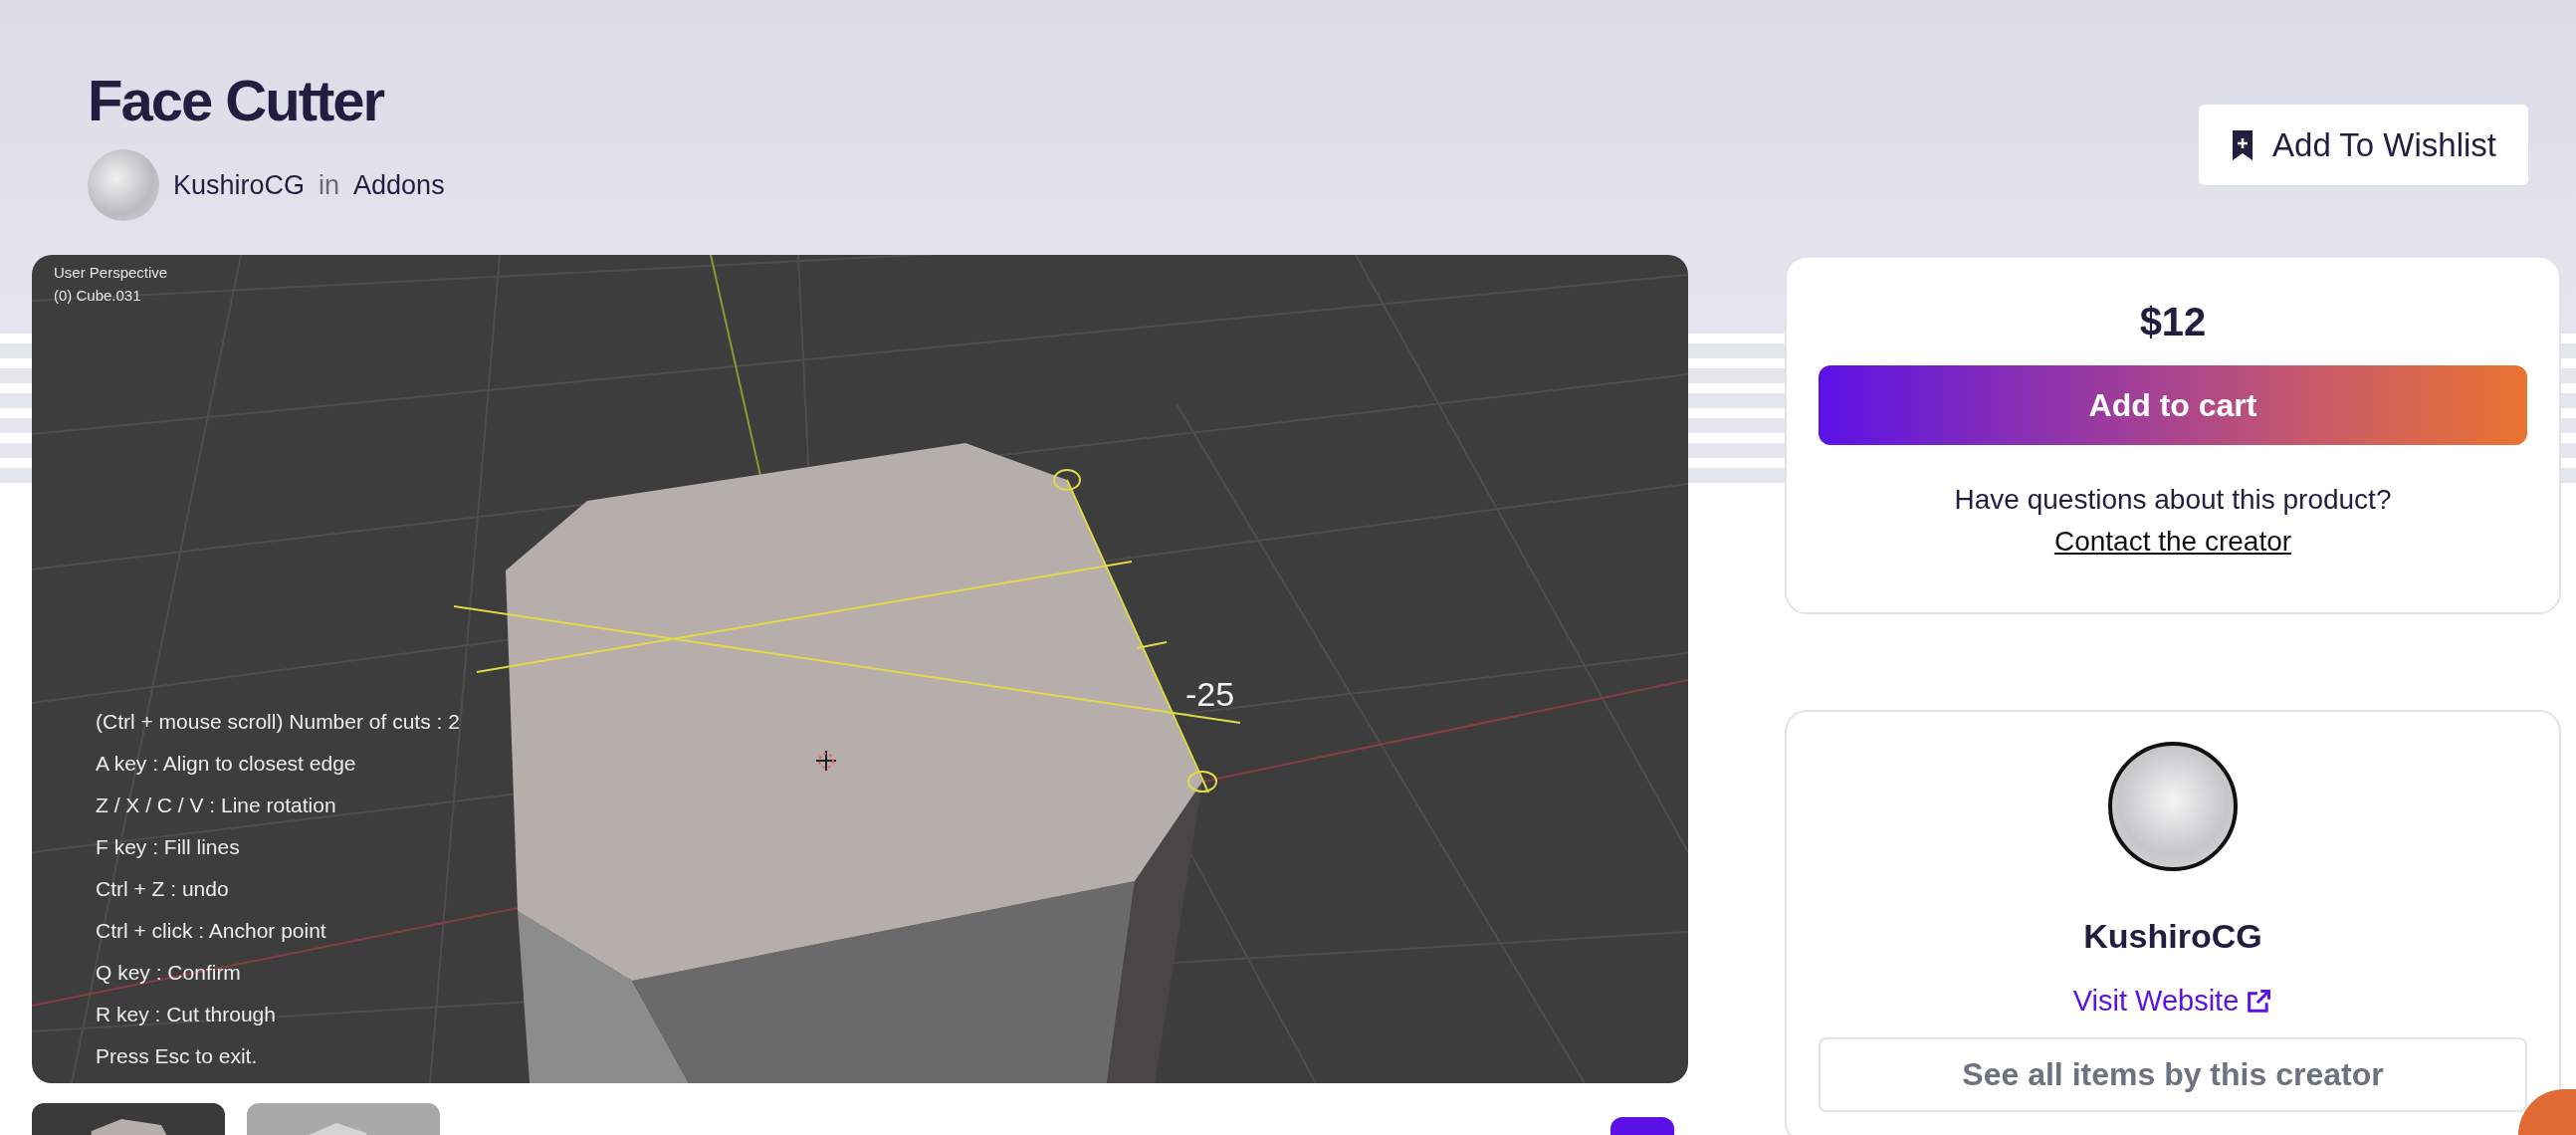 The image size is (2576, 1135). What do you see at coordinates (1210, 695) in the screenshot?
I see `angle-reading: -25` at bounding box center [1210, 695].